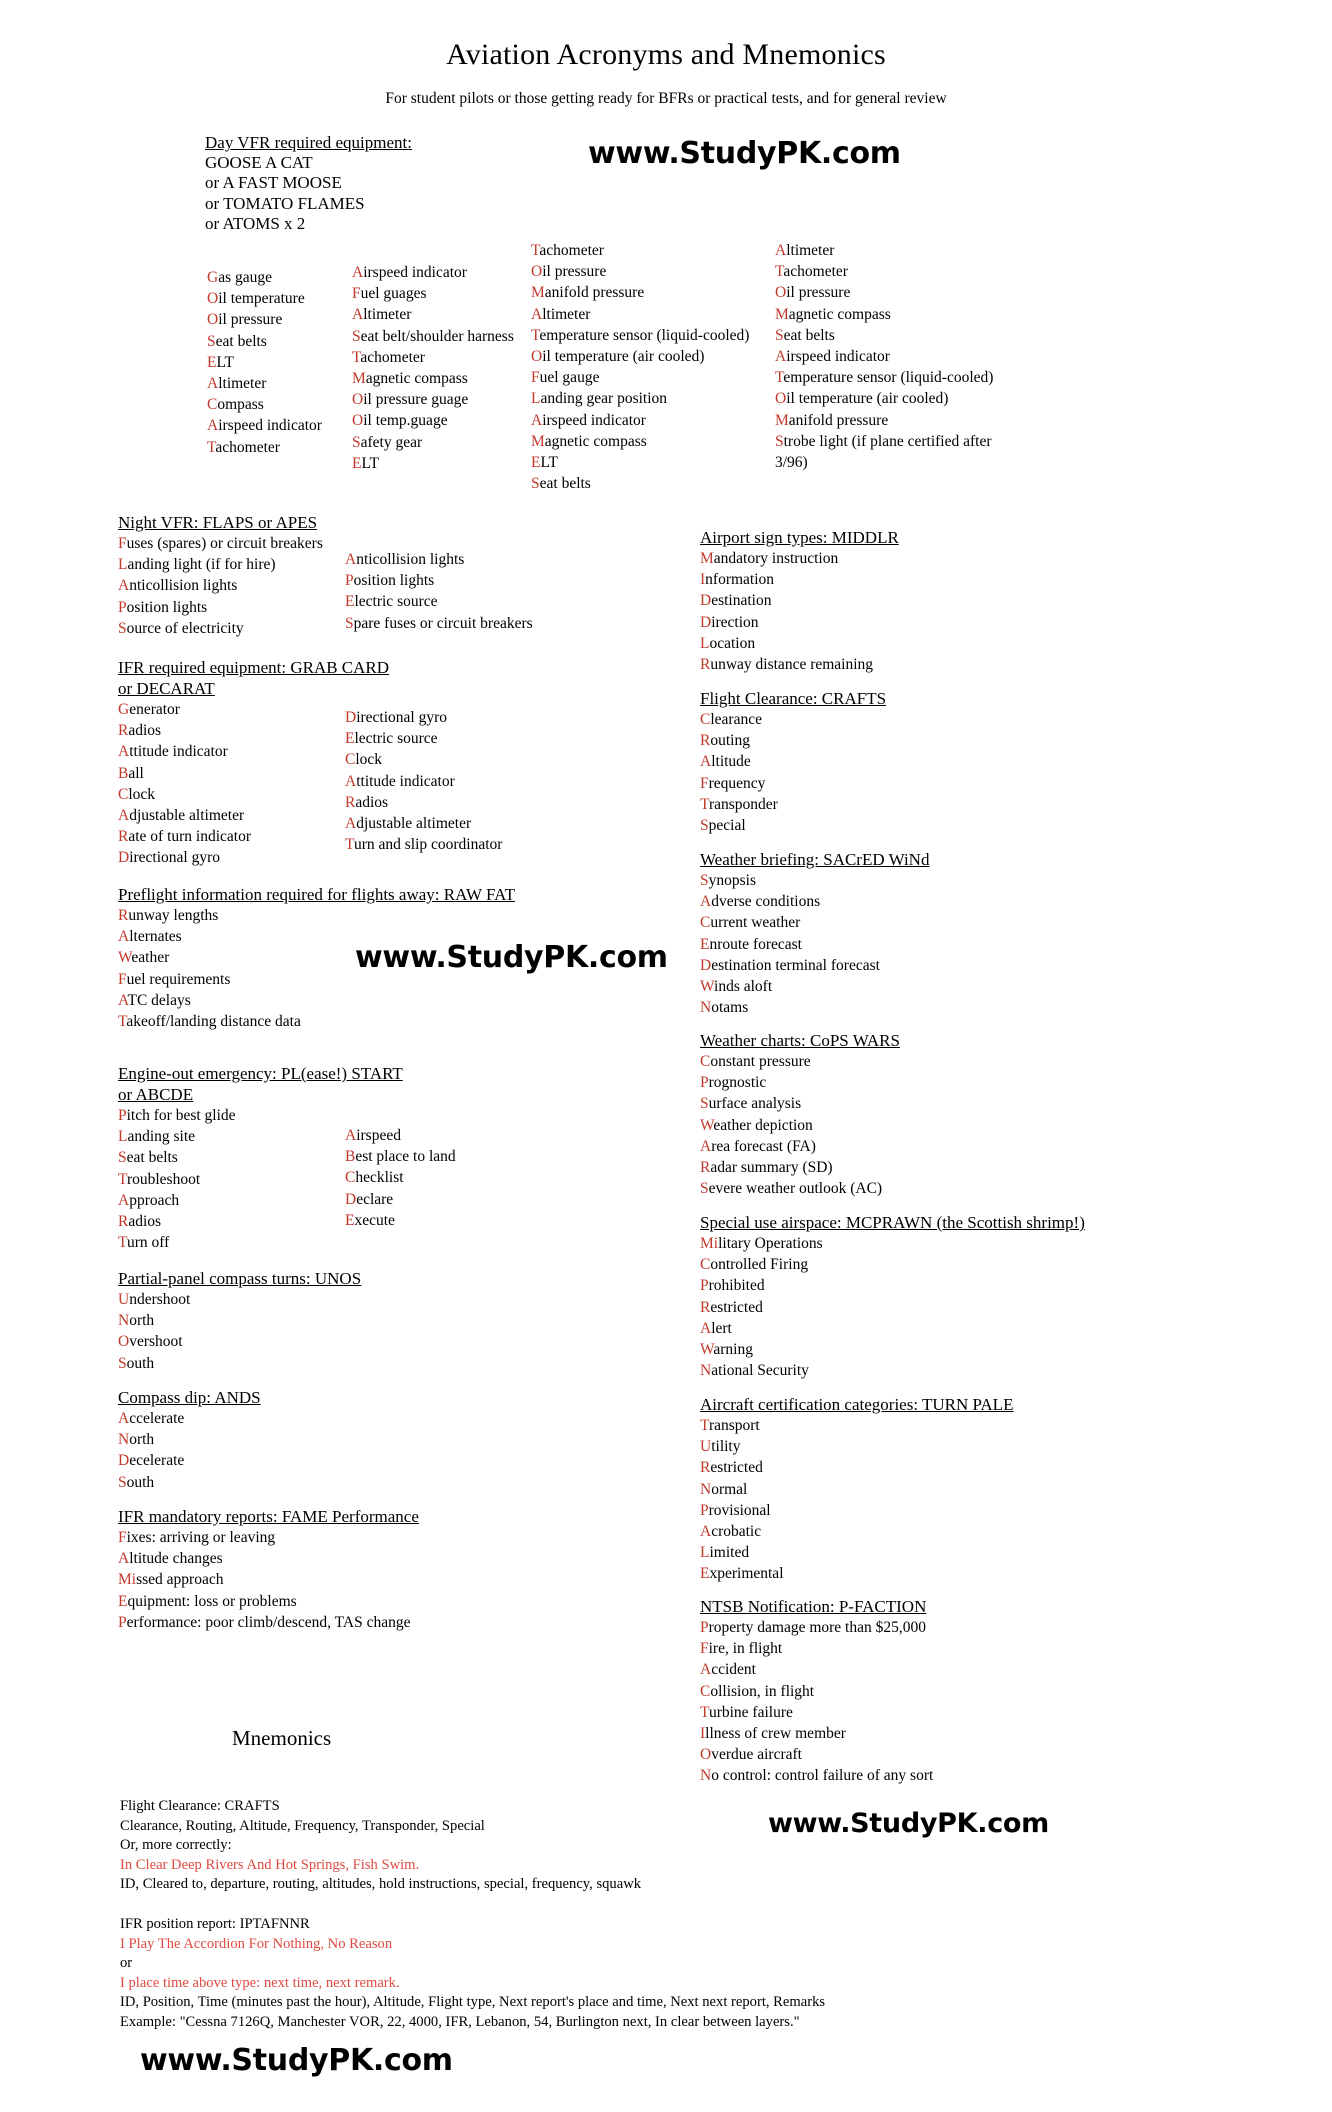 Image resolution: width=1332 pixels, height=2112 pixels. What do you see at coordinates (707, 987) in the screenshot?
I see `mnemonic-initial: W` at bounding box center [707, 987].